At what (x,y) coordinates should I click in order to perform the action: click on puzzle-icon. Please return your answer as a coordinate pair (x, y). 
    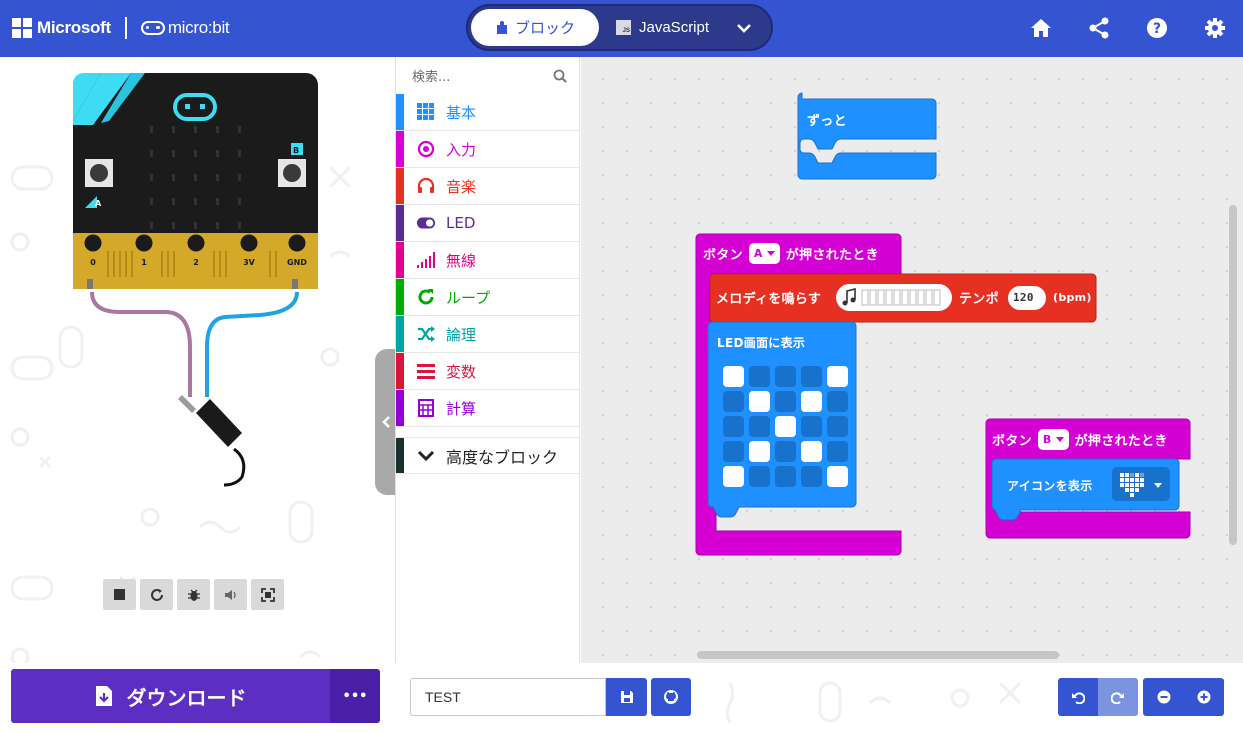
    Looking at the image, I should click on (501, 27).